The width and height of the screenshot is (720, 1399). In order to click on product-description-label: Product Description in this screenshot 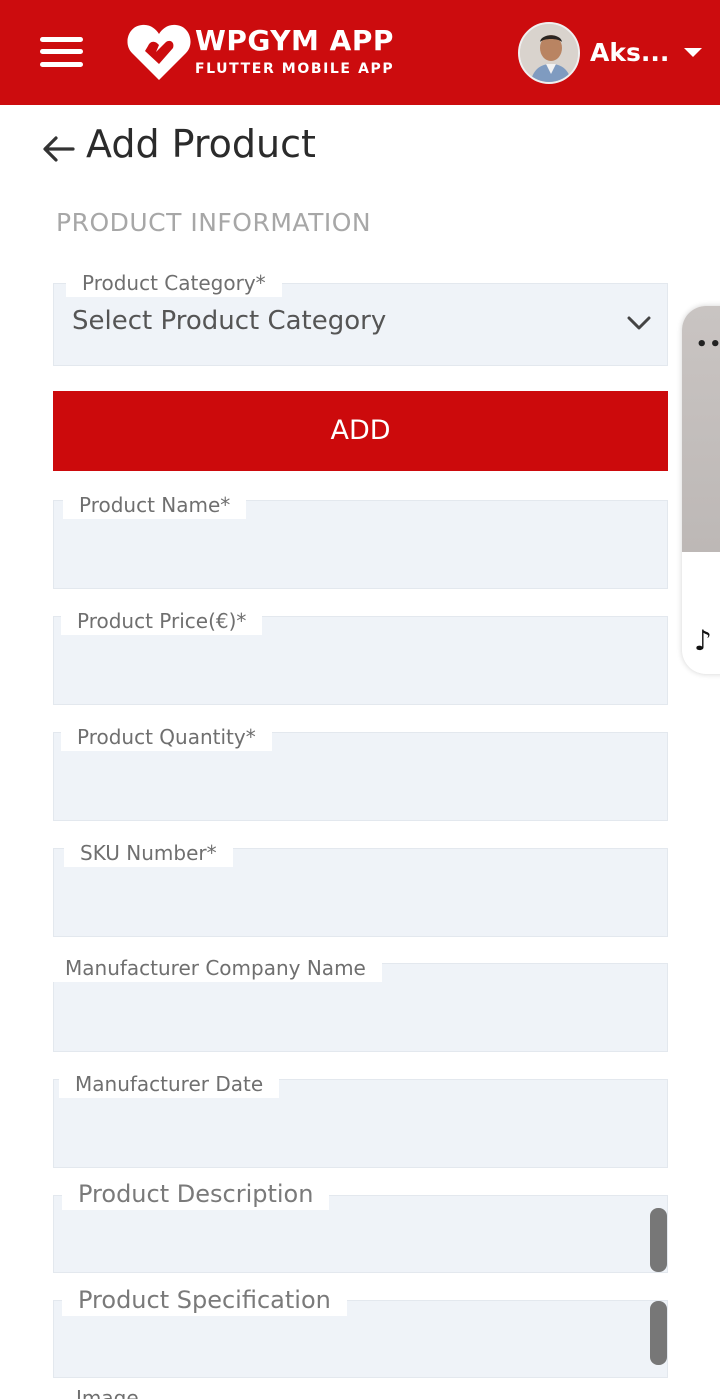, I will do `click(196, 1194)`.